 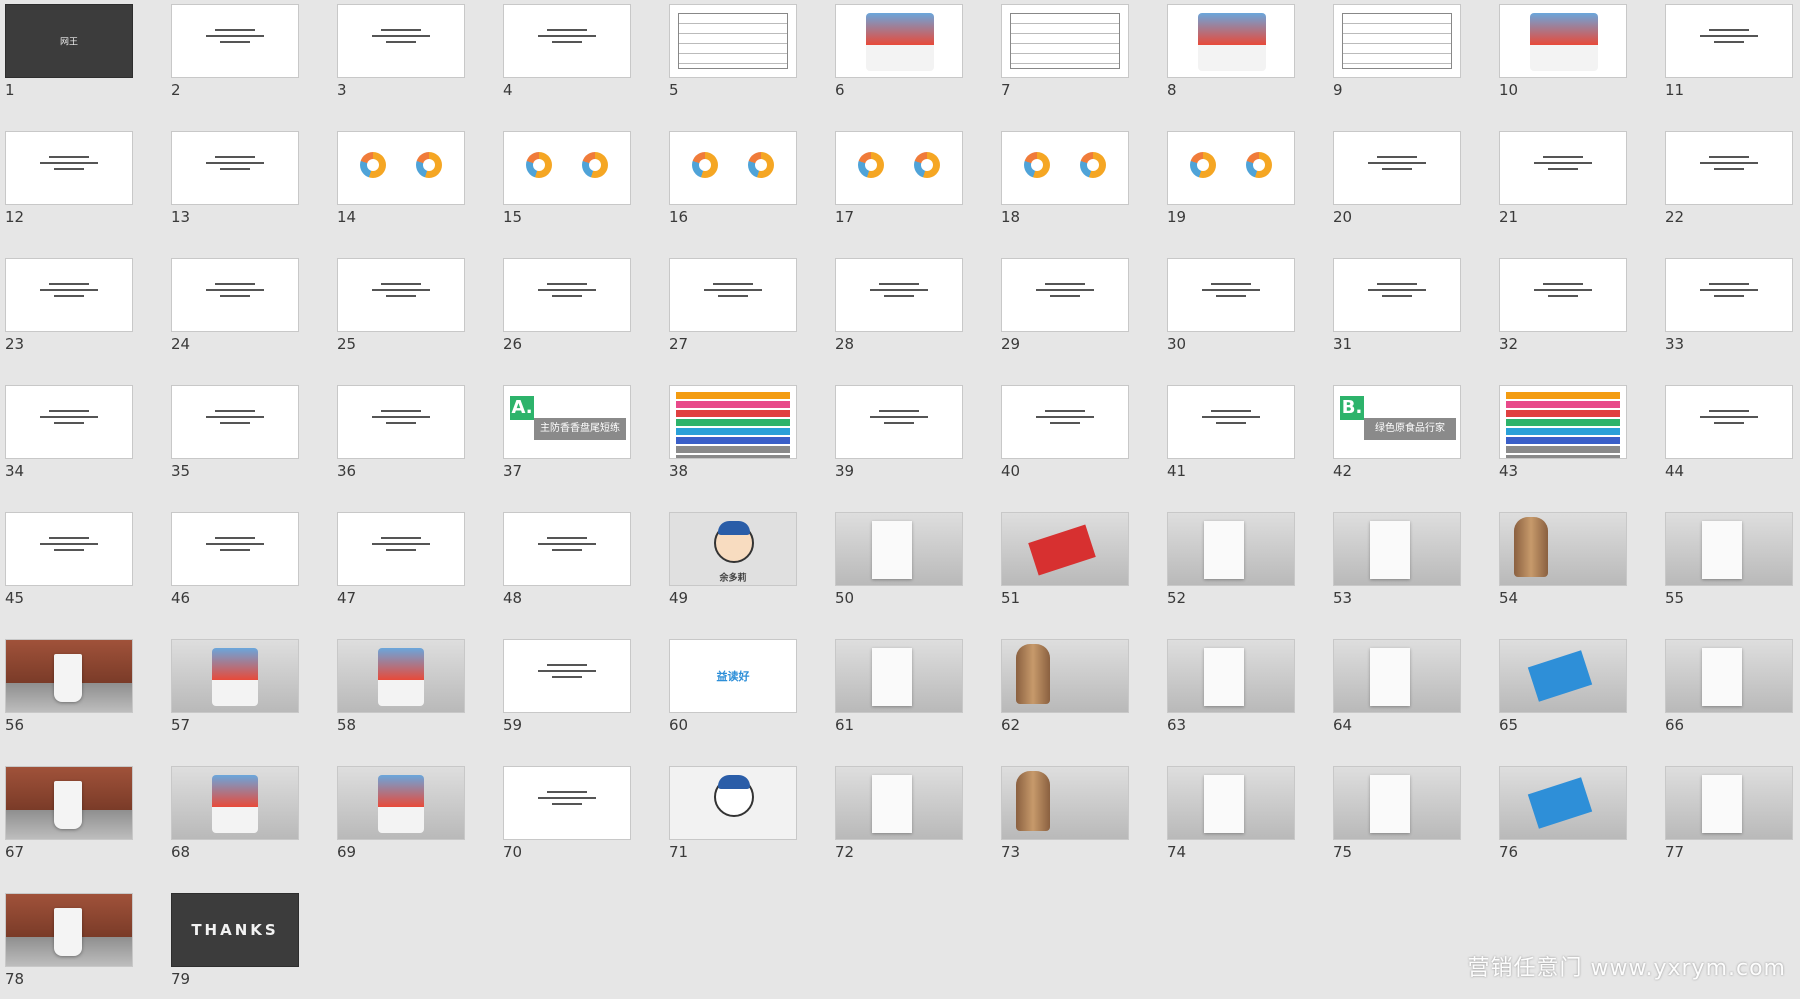 I want to click on business-card-mockup, so click(x=1560, y=676).